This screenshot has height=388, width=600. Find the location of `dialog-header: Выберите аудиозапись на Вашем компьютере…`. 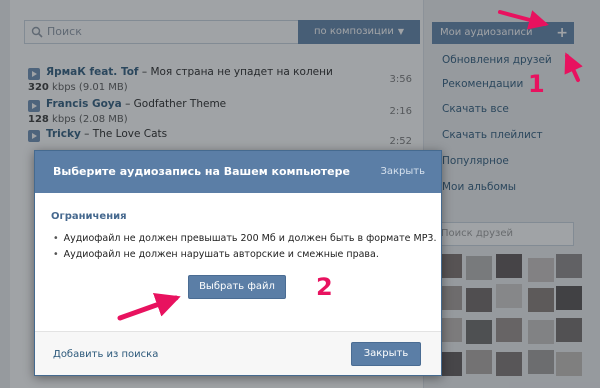

dialog-header: Выберите аудиозапись на Вашем компьютере… is located at coordinates (238, 172).